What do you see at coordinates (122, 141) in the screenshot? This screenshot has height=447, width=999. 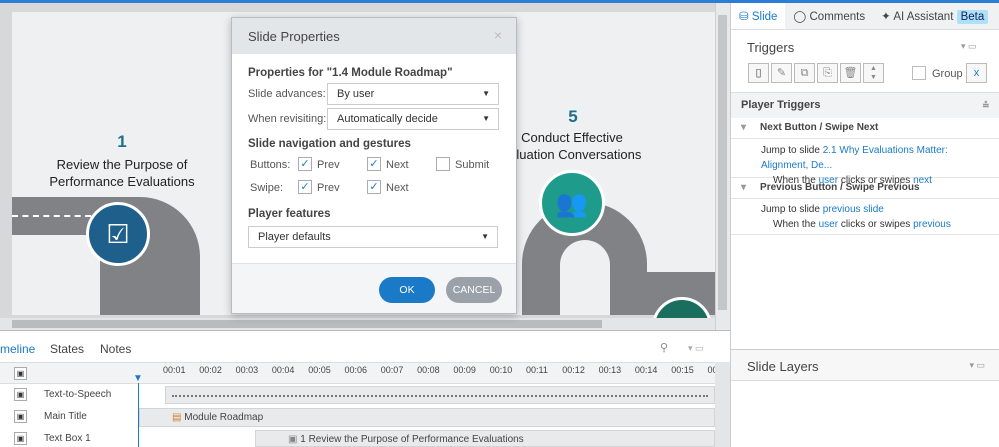 I see `step-1-number: 1` at bounding box center [122, 141].